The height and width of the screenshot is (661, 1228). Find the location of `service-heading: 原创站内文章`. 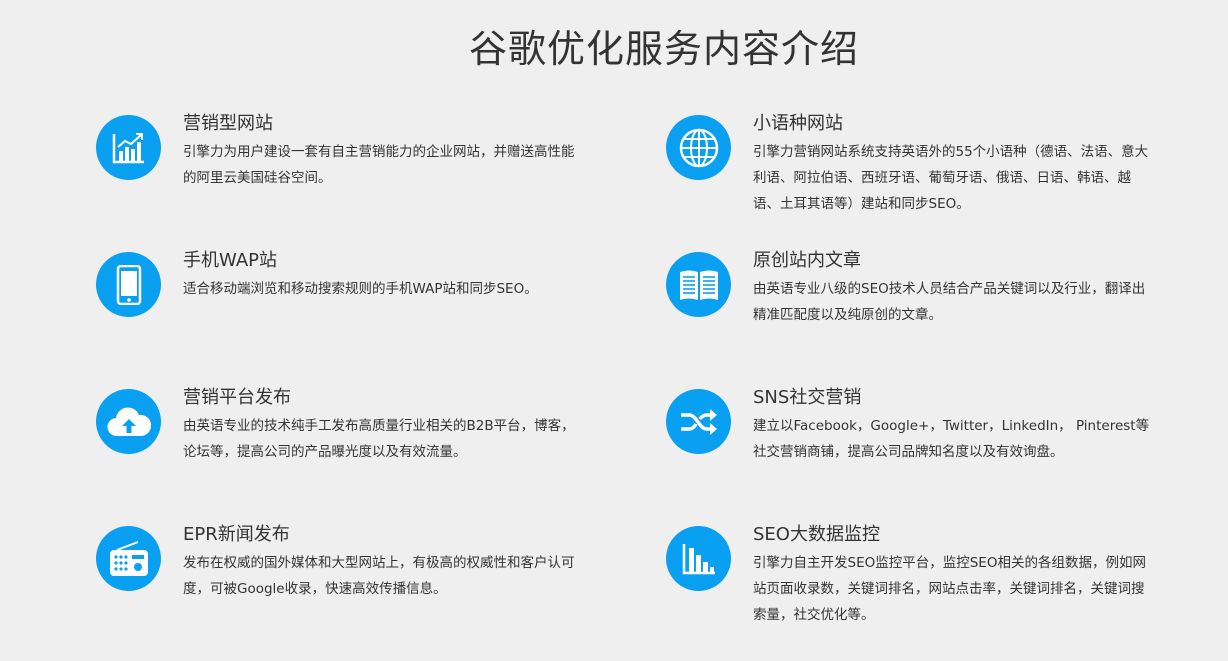

service-heading: 原创站内文章 is located at coordinates (807, 260).